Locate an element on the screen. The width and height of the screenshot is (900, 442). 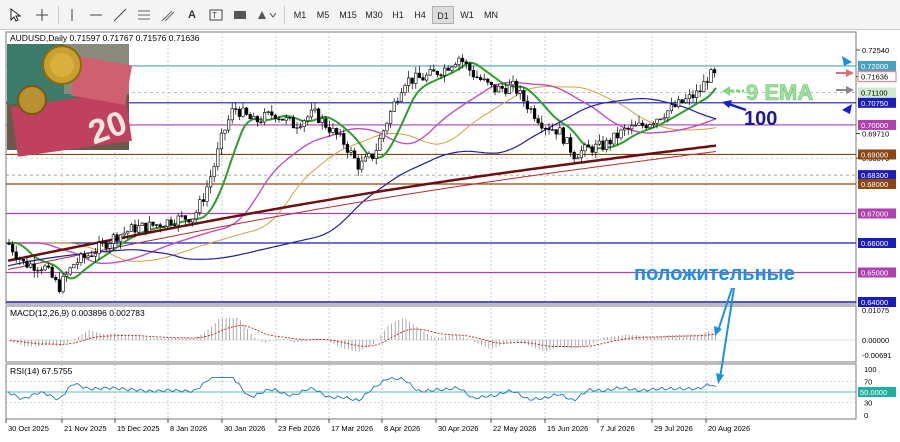
date-label: 23 Feb 2026 is located at coordinates (299, 428).